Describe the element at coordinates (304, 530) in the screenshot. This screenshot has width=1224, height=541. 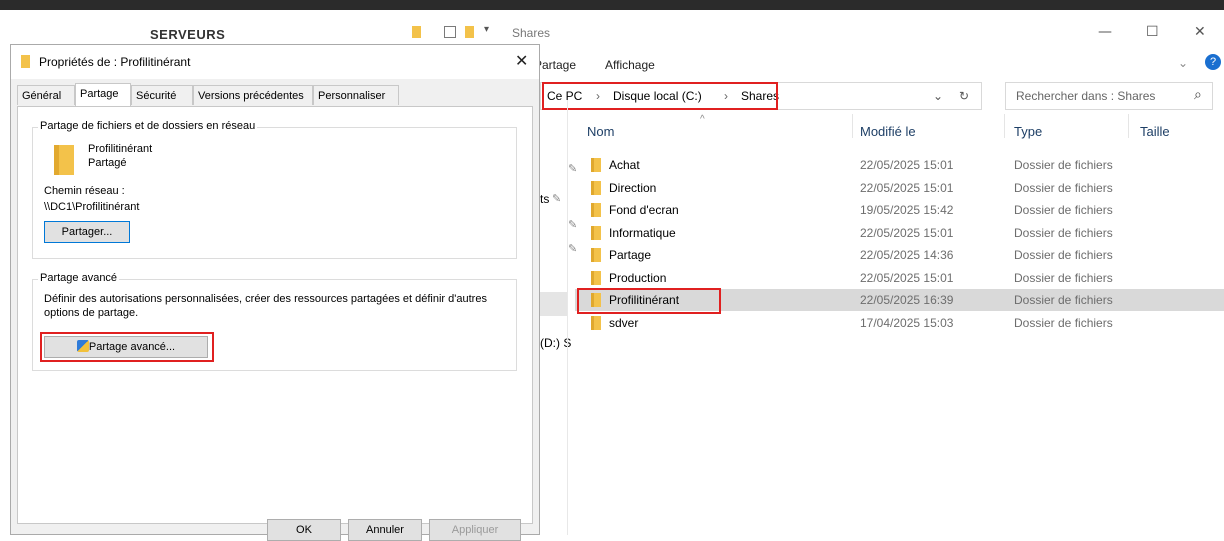
I see `ok-button: OK` at that location.